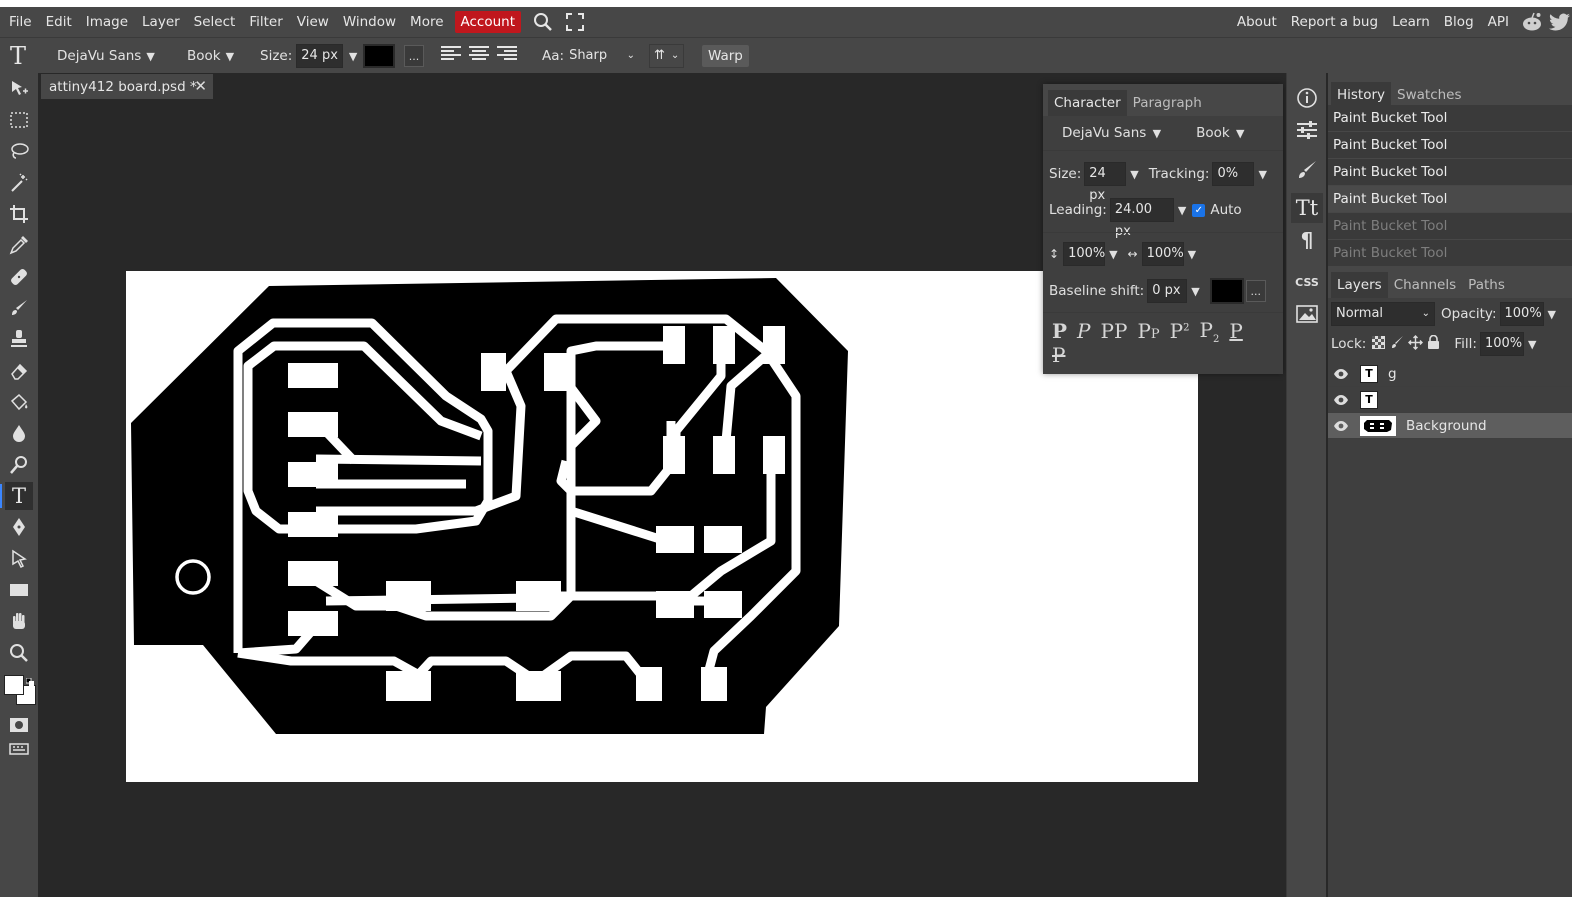 The image size is (1572, 897). I want to click on stamp-tool, so click(19, 339).